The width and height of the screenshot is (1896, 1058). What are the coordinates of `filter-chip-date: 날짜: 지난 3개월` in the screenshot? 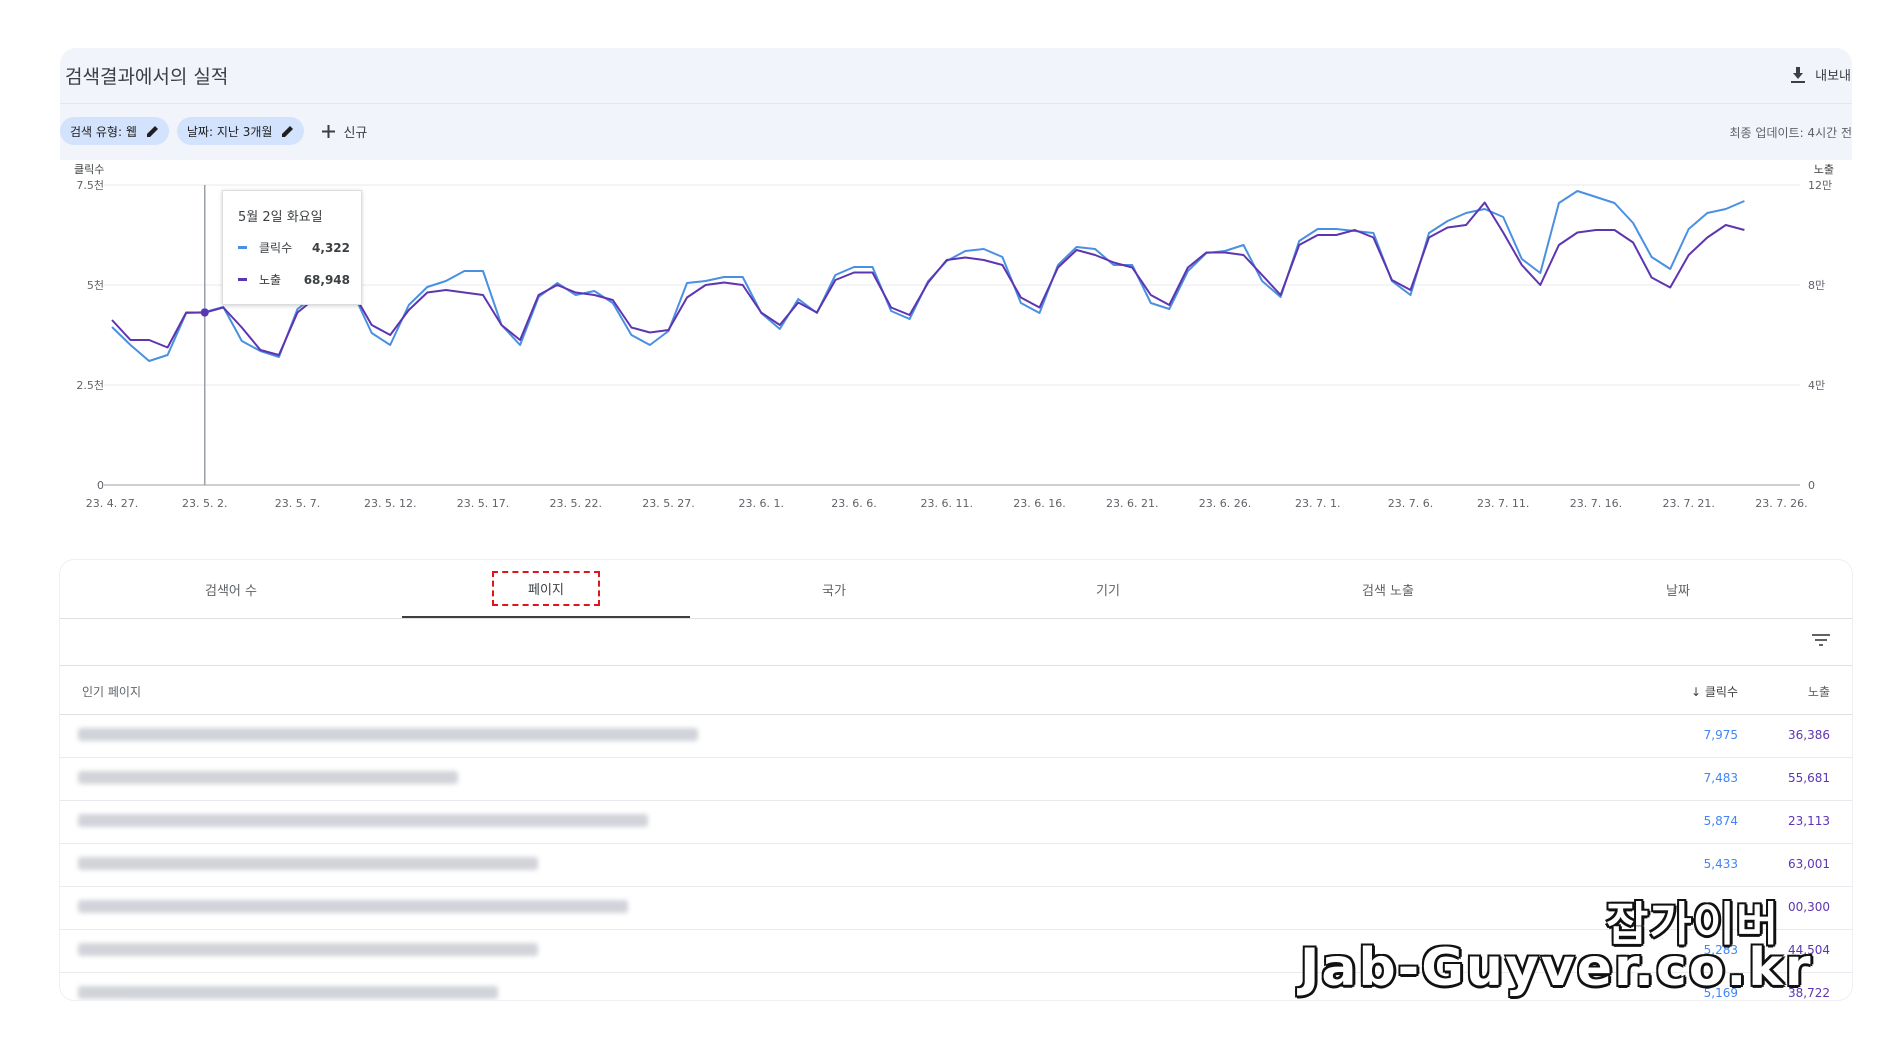 It's located at (240, 131).